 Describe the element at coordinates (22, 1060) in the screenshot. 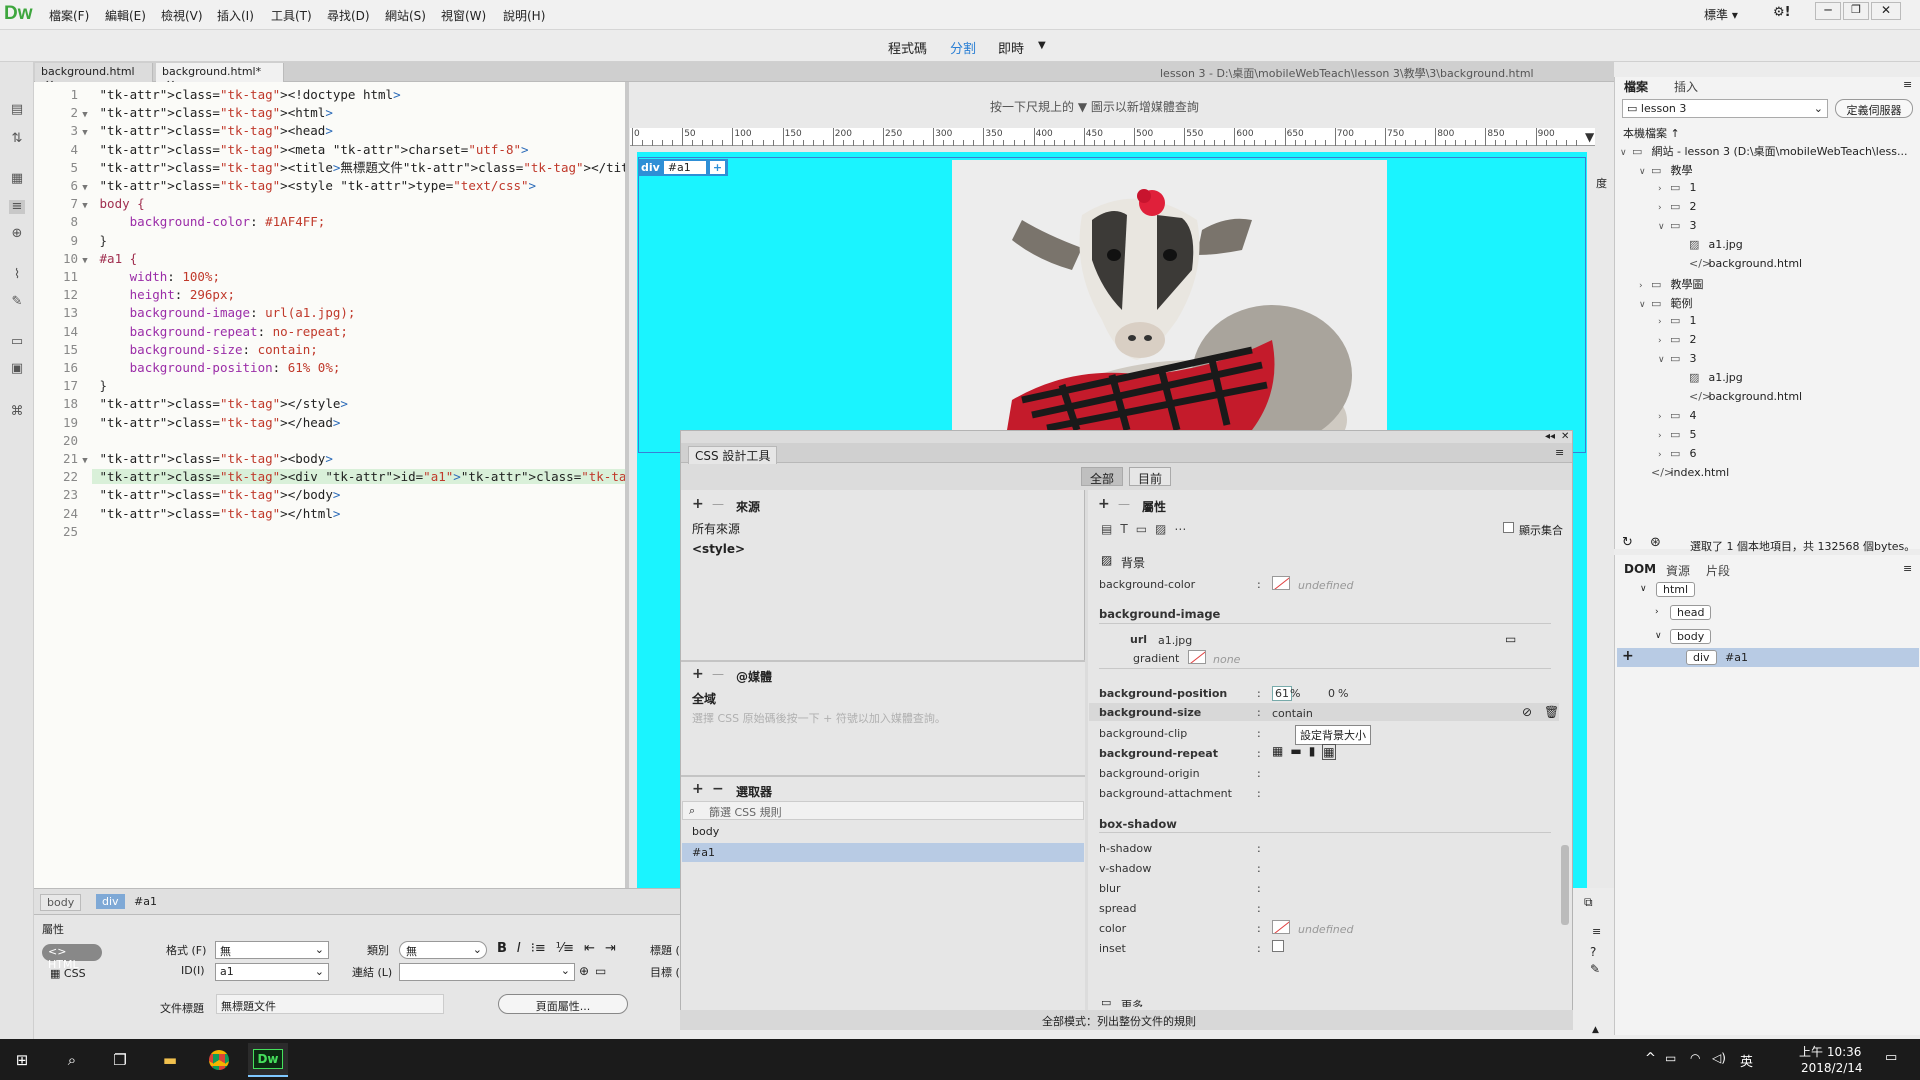

I see `windows-start-icon: ⊞` at that location.